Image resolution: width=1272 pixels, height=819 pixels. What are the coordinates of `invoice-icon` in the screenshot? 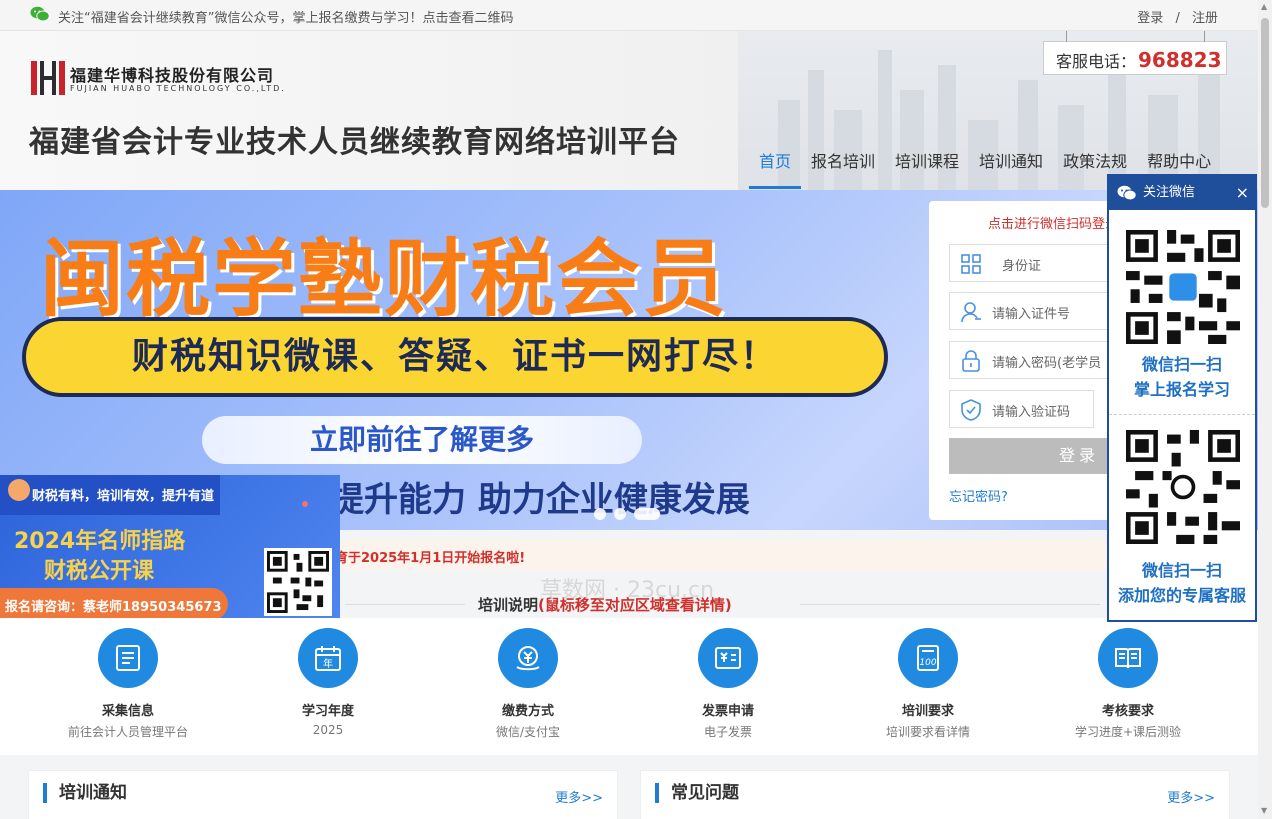 It's located at (728, 658).